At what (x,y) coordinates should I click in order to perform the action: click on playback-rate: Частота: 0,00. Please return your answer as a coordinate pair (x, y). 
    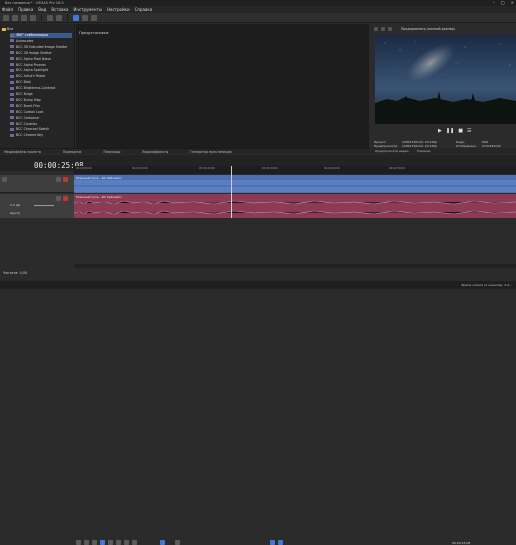
    Looking at the image, I should click on (15, 273).